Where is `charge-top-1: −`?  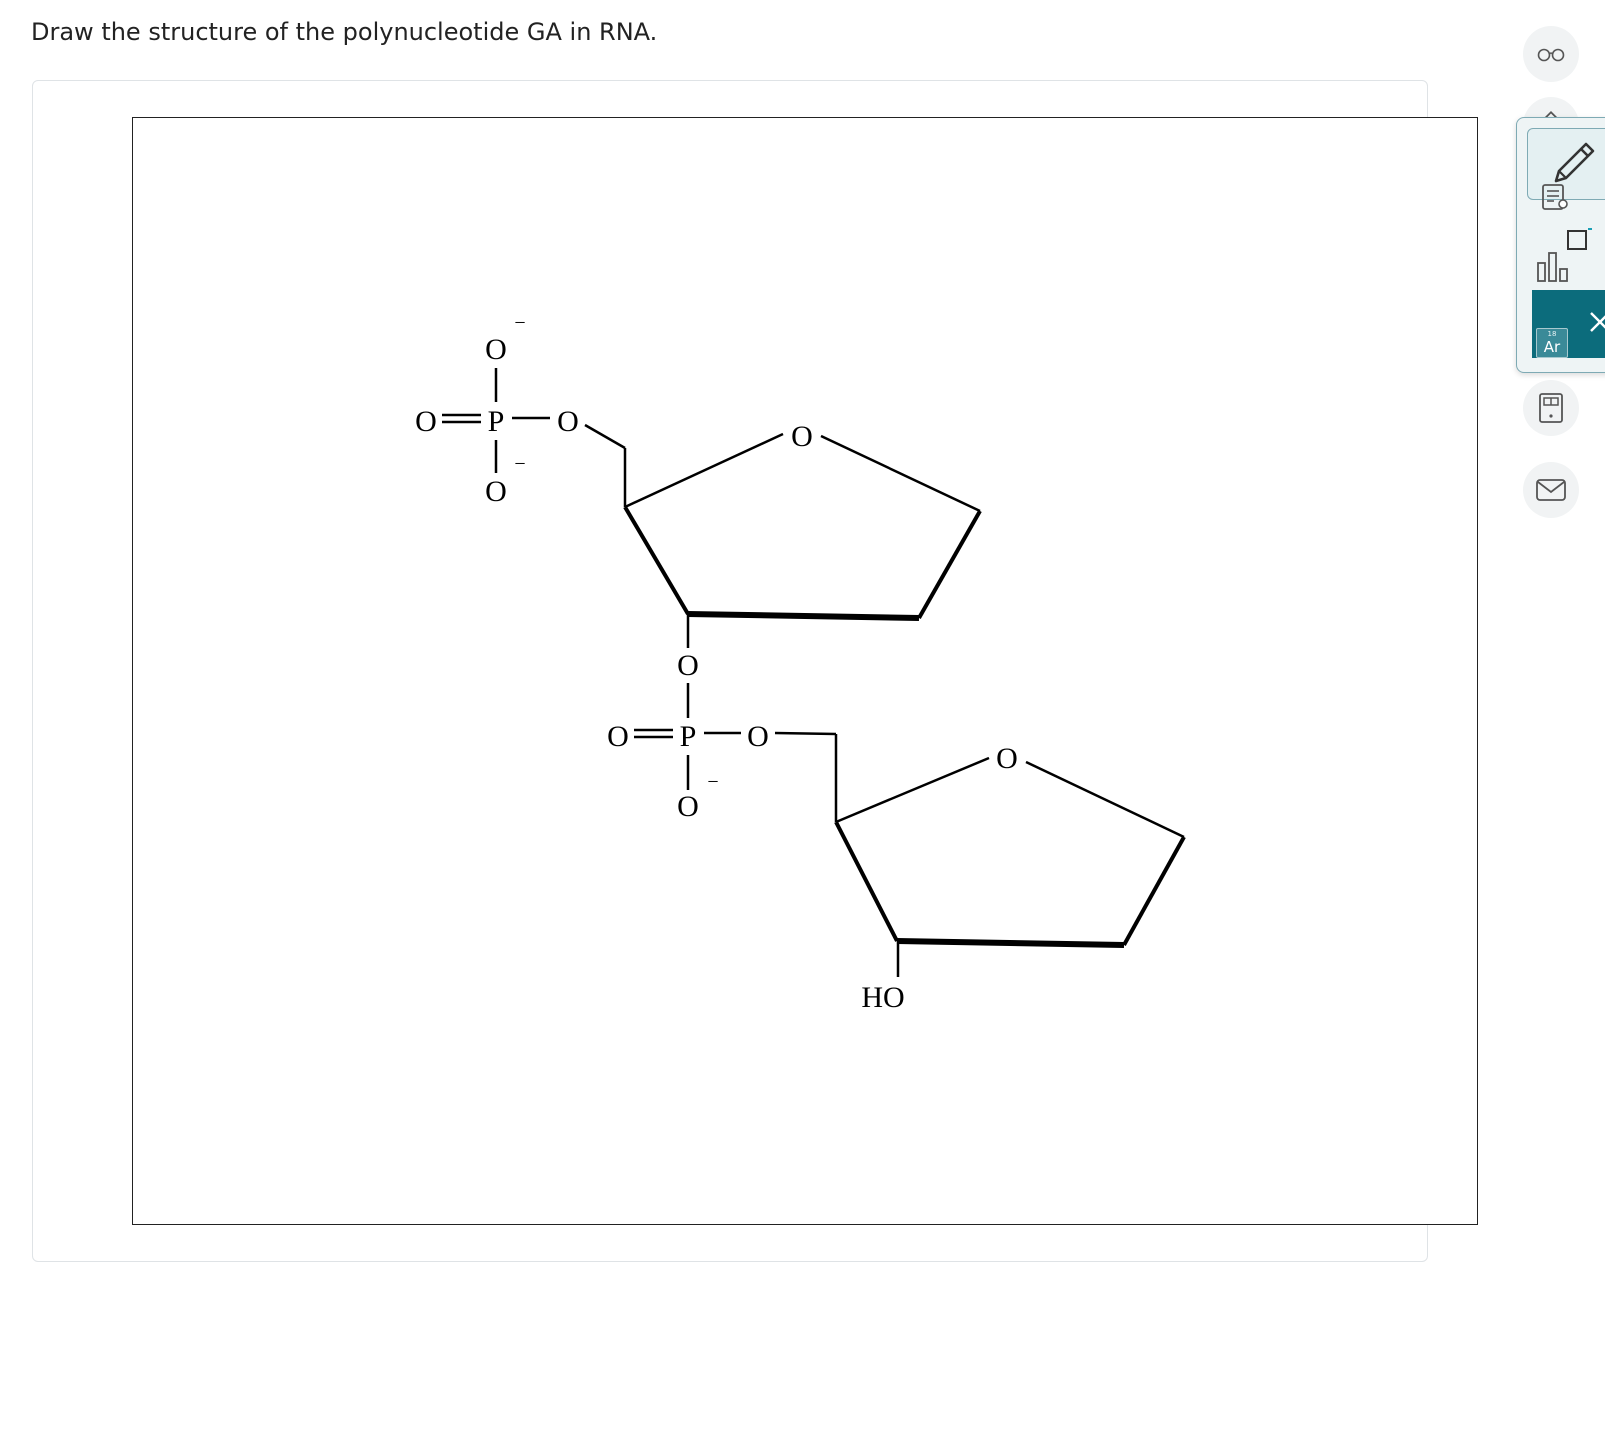 charge-top-1: − is located at coordinates (519, 323).